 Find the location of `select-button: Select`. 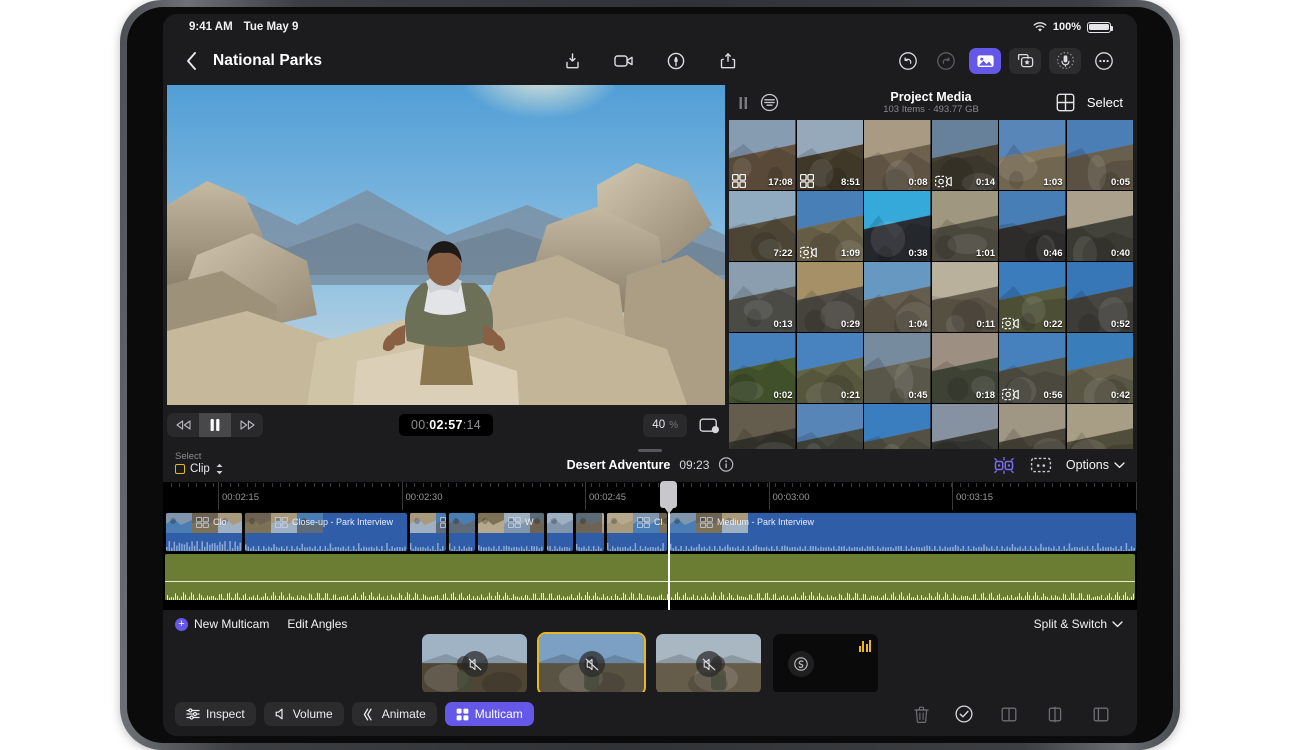

select-button: Select is located at coordinates (1105, 102).